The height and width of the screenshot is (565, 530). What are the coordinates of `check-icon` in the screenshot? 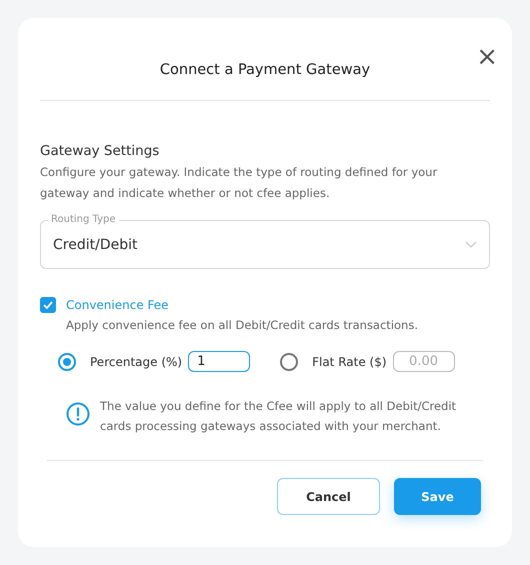 It's located at (48, 305).